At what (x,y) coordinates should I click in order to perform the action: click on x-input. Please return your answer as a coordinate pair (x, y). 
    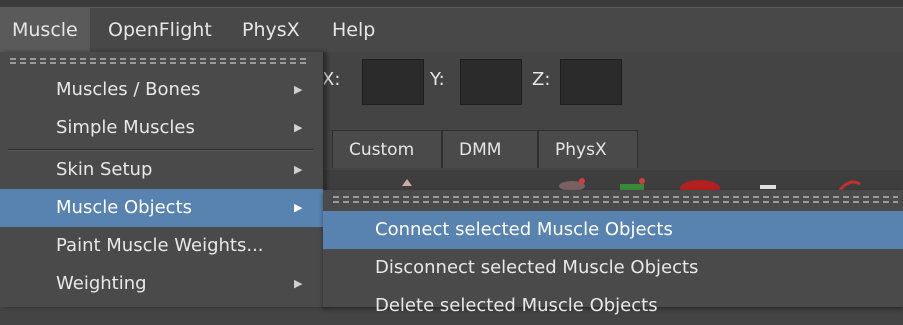
    Looking at the image, I should click on (393, 82).